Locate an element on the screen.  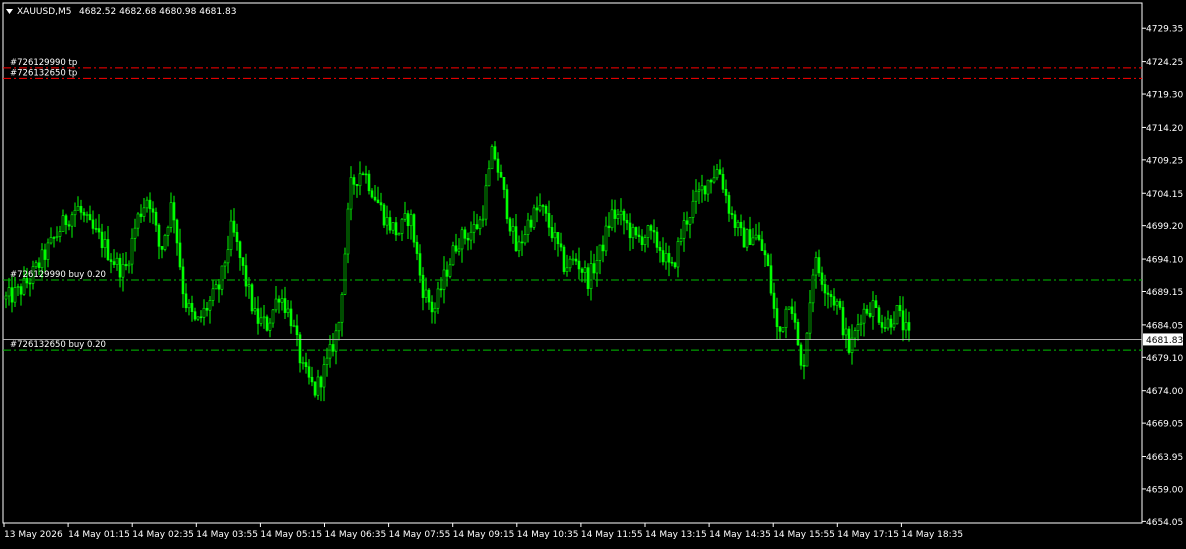
y-tick-label: 4694.10 is located at coordinates (1164, 261).